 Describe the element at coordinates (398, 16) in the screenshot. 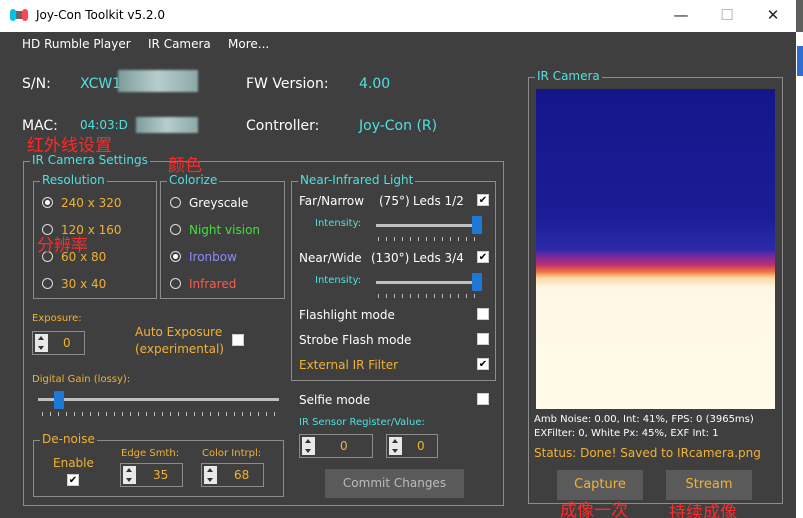

I see `title-bar: Joy-Con Toolkit v5.2.0 — ☐ ✕` at that location.